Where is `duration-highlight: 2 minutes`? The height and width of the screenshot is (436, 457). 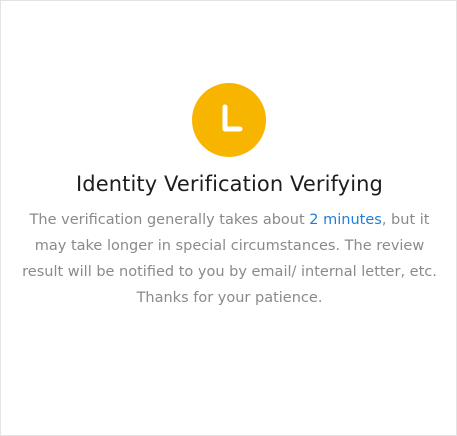
duration-highlight: 2 minutes is located at coordinates (345, 220).